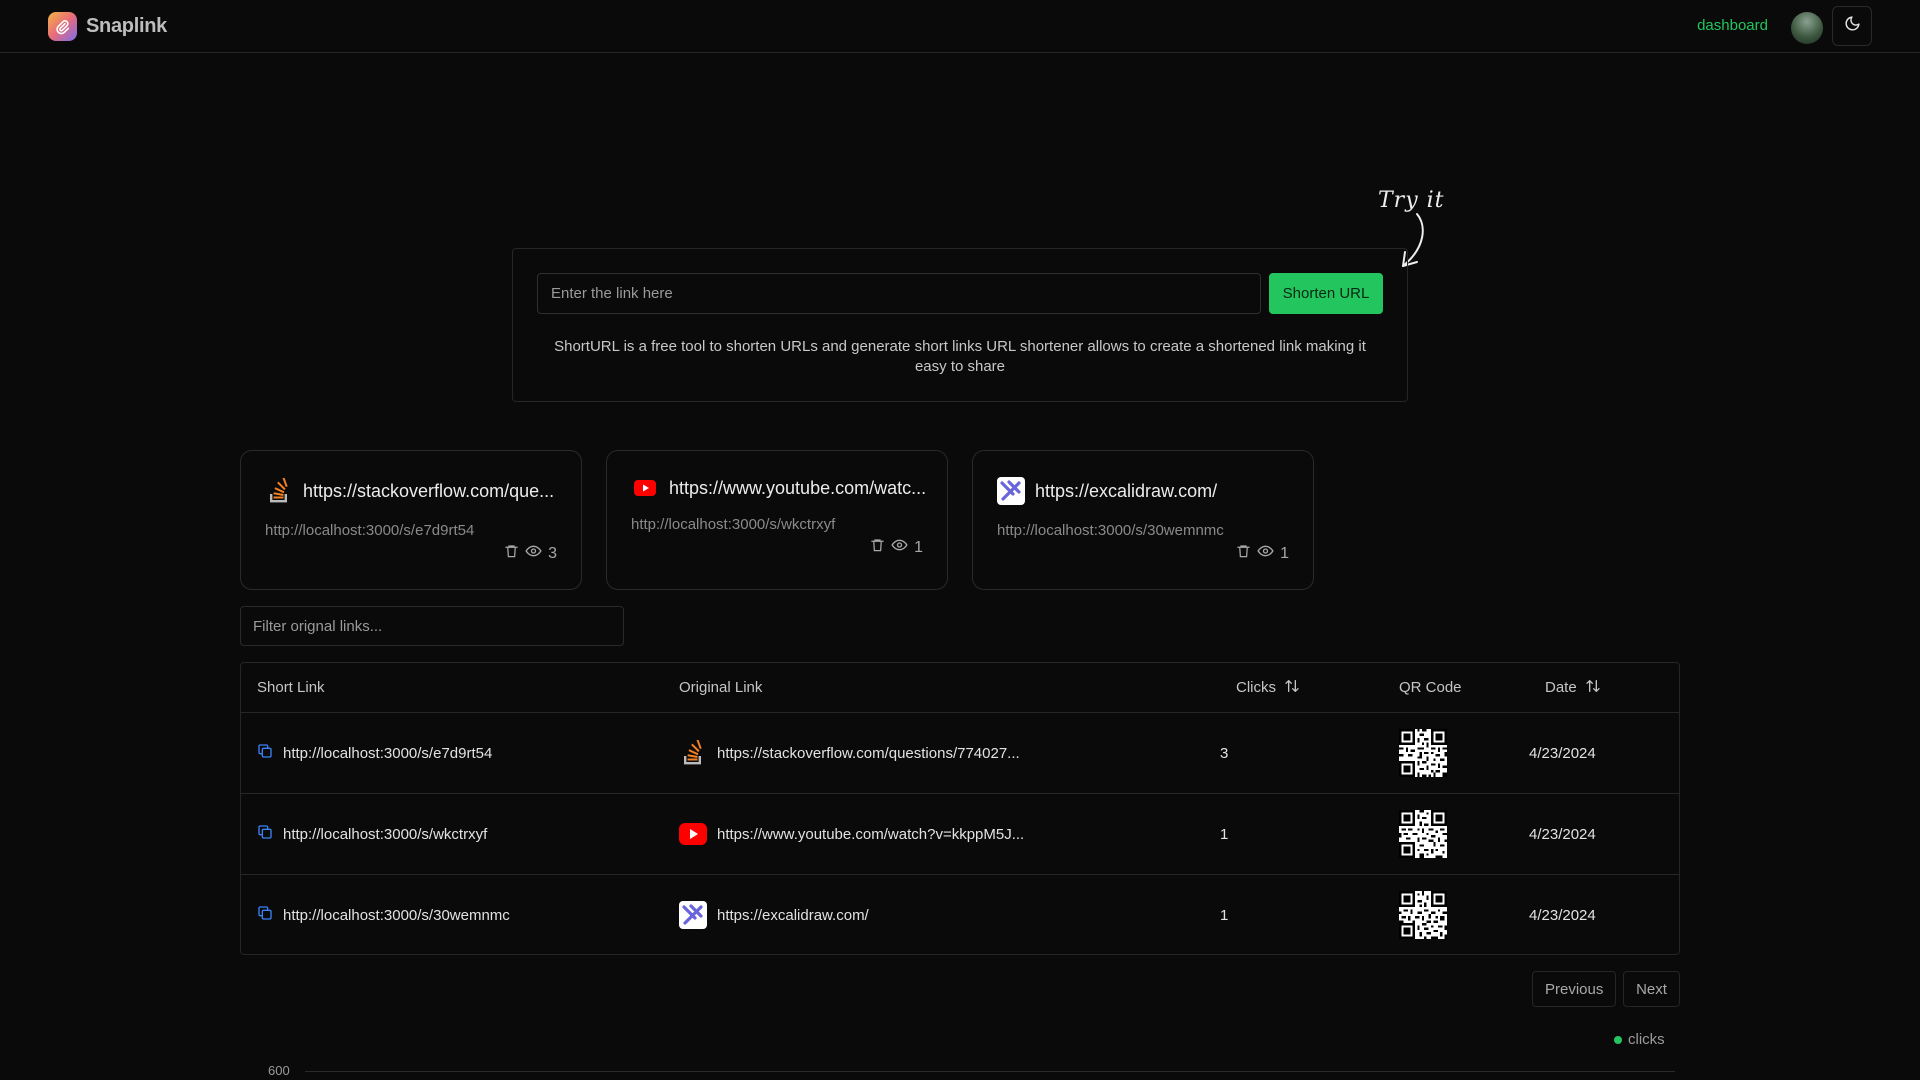  I want to click on column-header-qr-code: QR Code, so click(1430, 687).